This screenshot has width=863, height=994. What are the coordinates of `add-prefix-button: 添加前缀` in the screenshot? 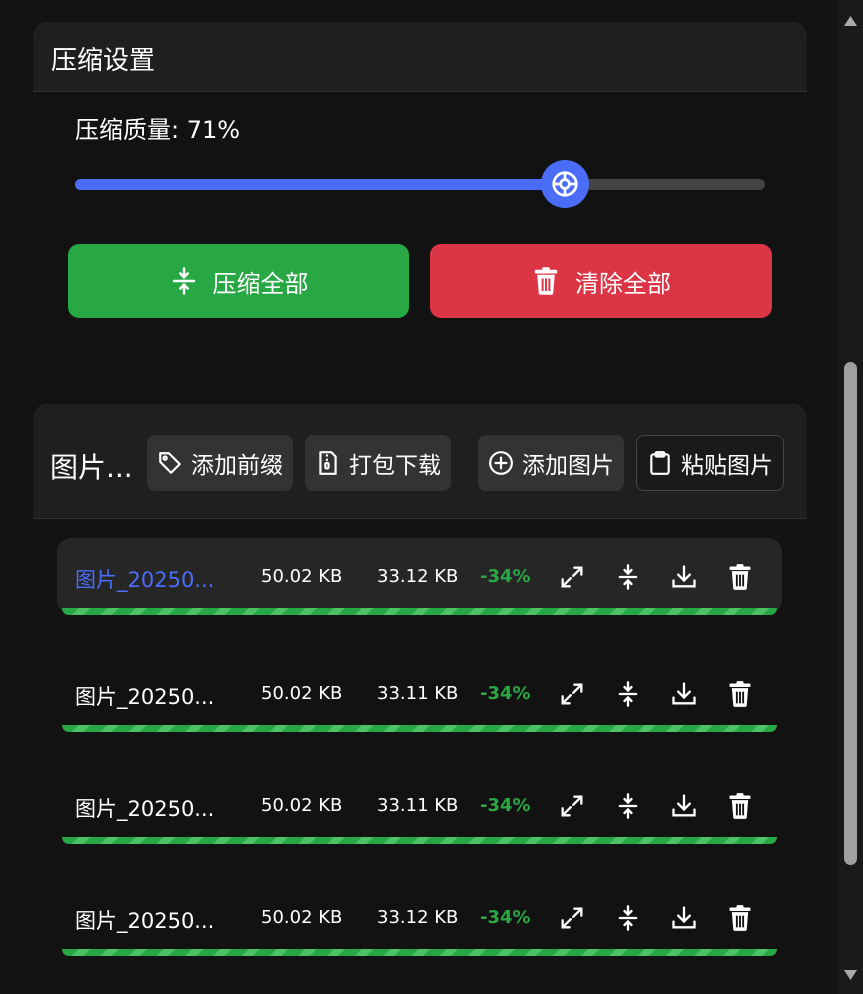 It's located at (220, 463).